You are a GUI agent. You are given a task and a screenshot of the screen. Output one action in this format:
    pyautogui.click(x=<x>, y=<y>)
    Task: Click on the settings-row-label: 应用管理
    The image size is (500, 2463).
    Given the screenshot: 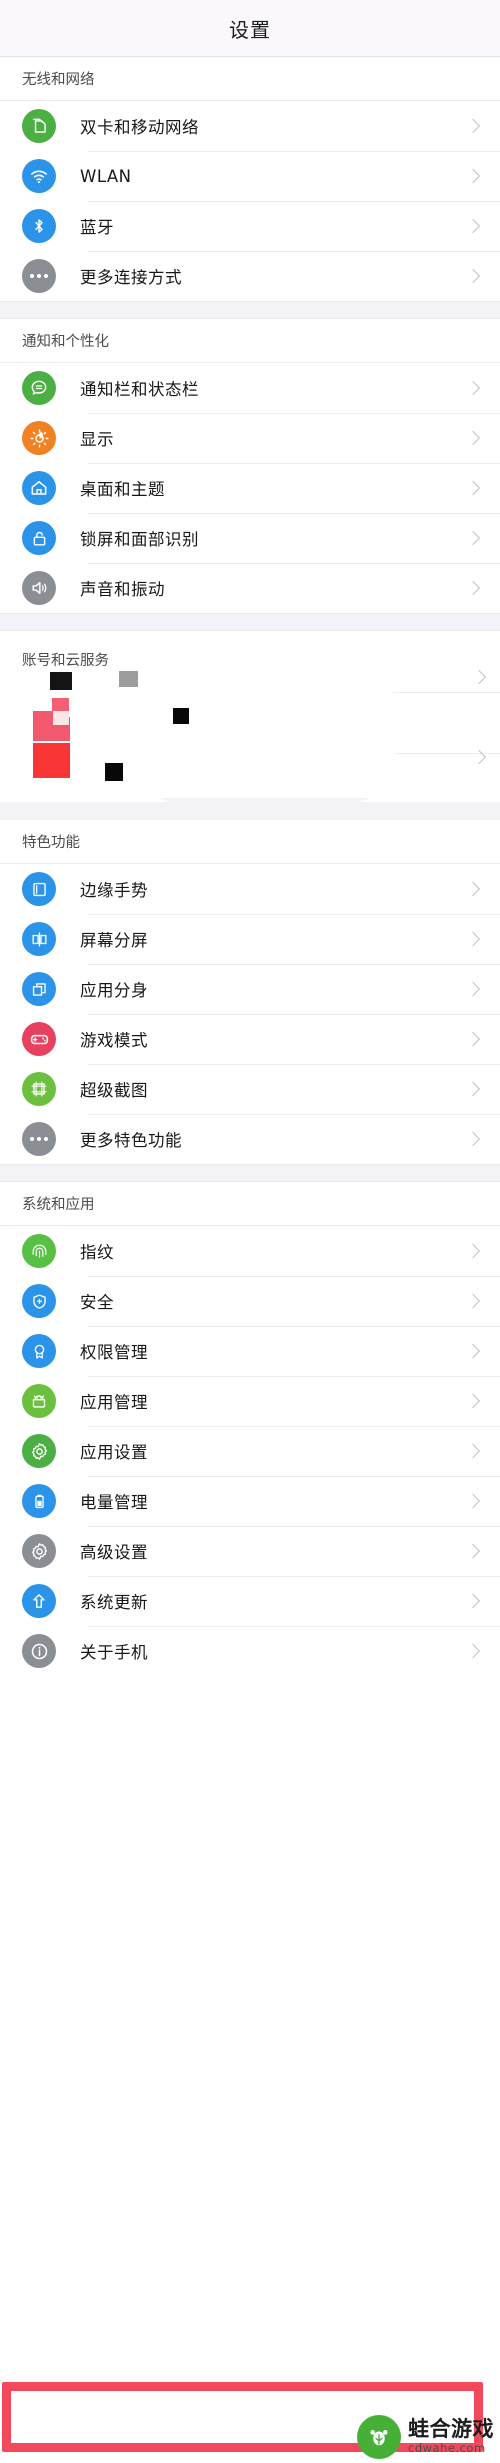 What is the action you would take?
    pyautogui.click(x=114, y=1402)
    